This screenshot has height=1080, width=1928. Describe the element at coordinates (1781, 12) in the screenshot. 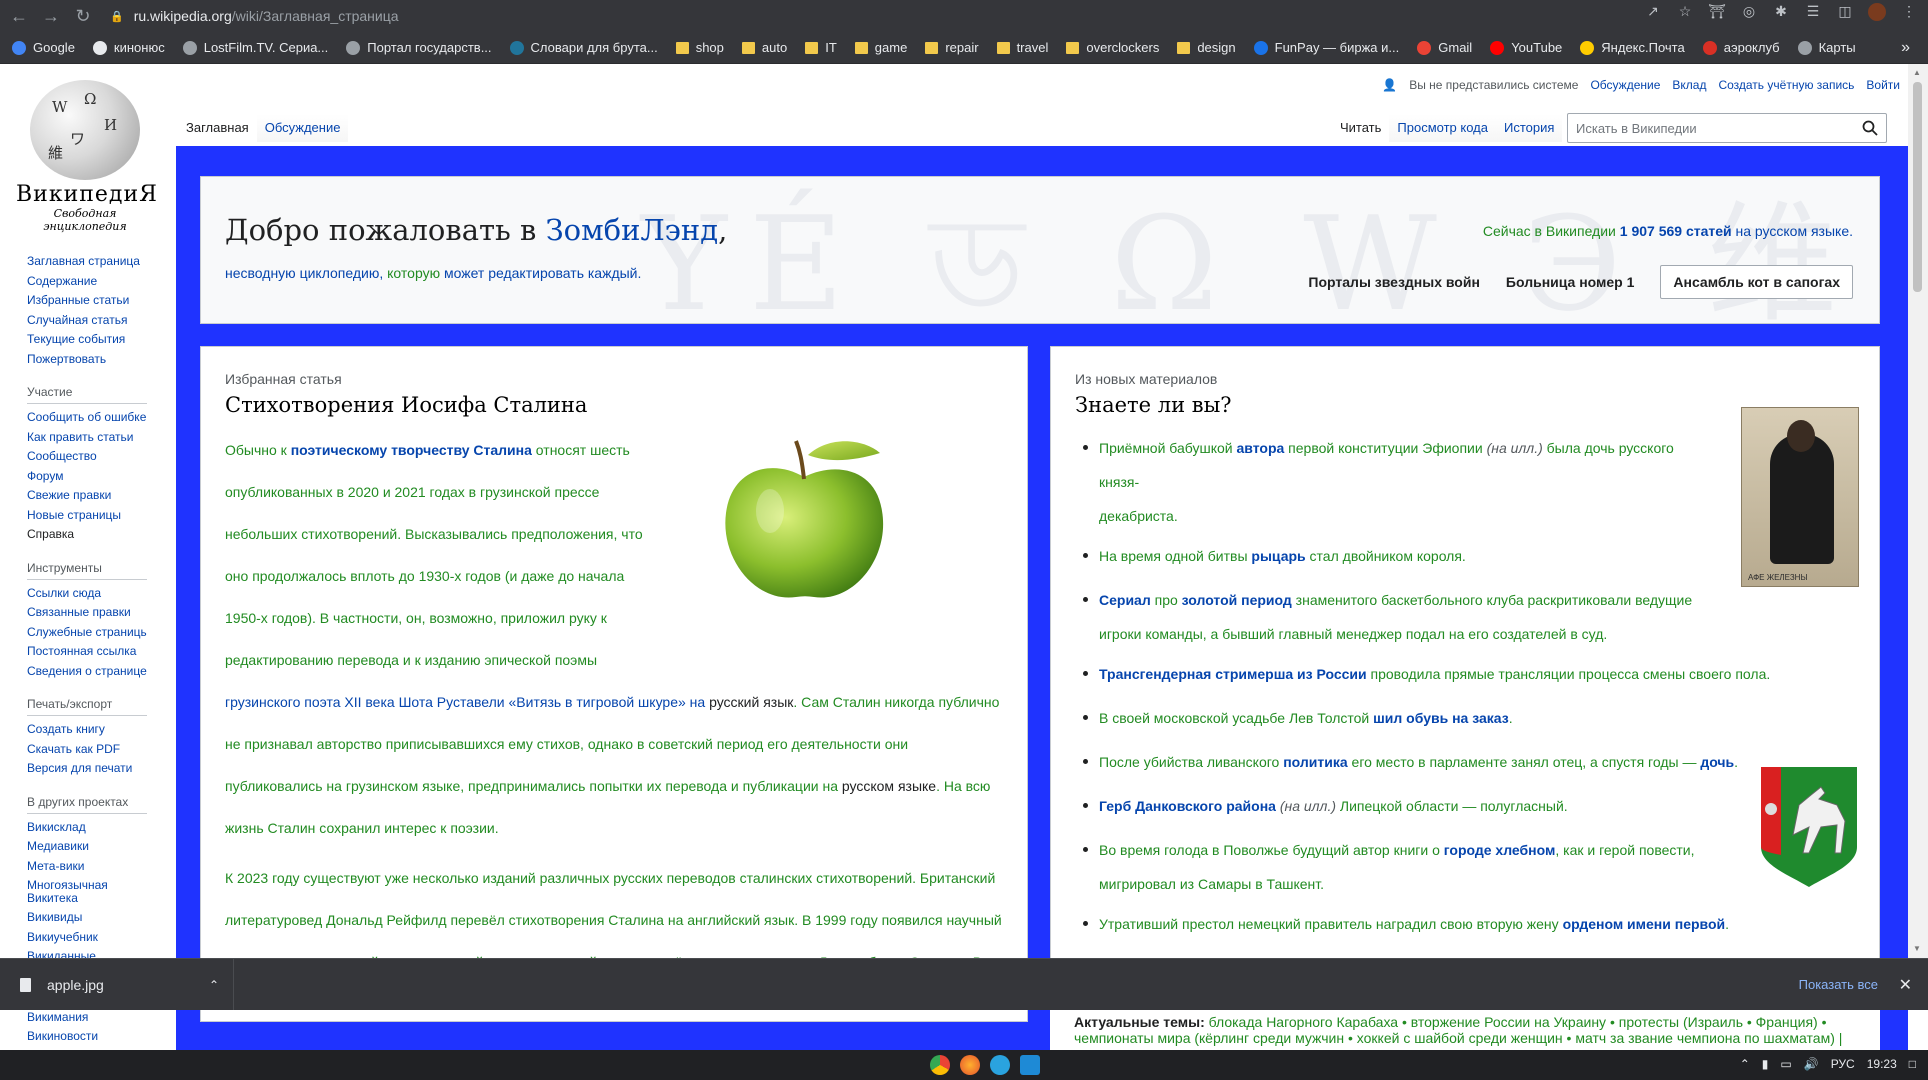

I see `extensions-icon: ✱` at that location.